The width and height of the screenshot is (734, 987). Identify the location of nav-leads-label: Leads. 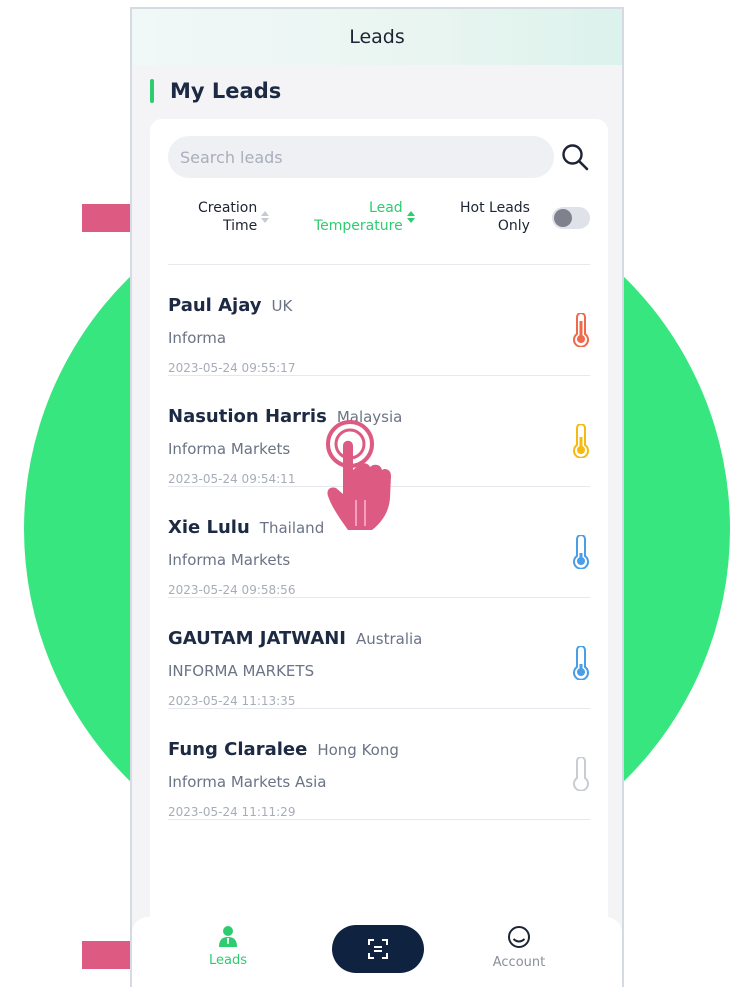
(227, 960).